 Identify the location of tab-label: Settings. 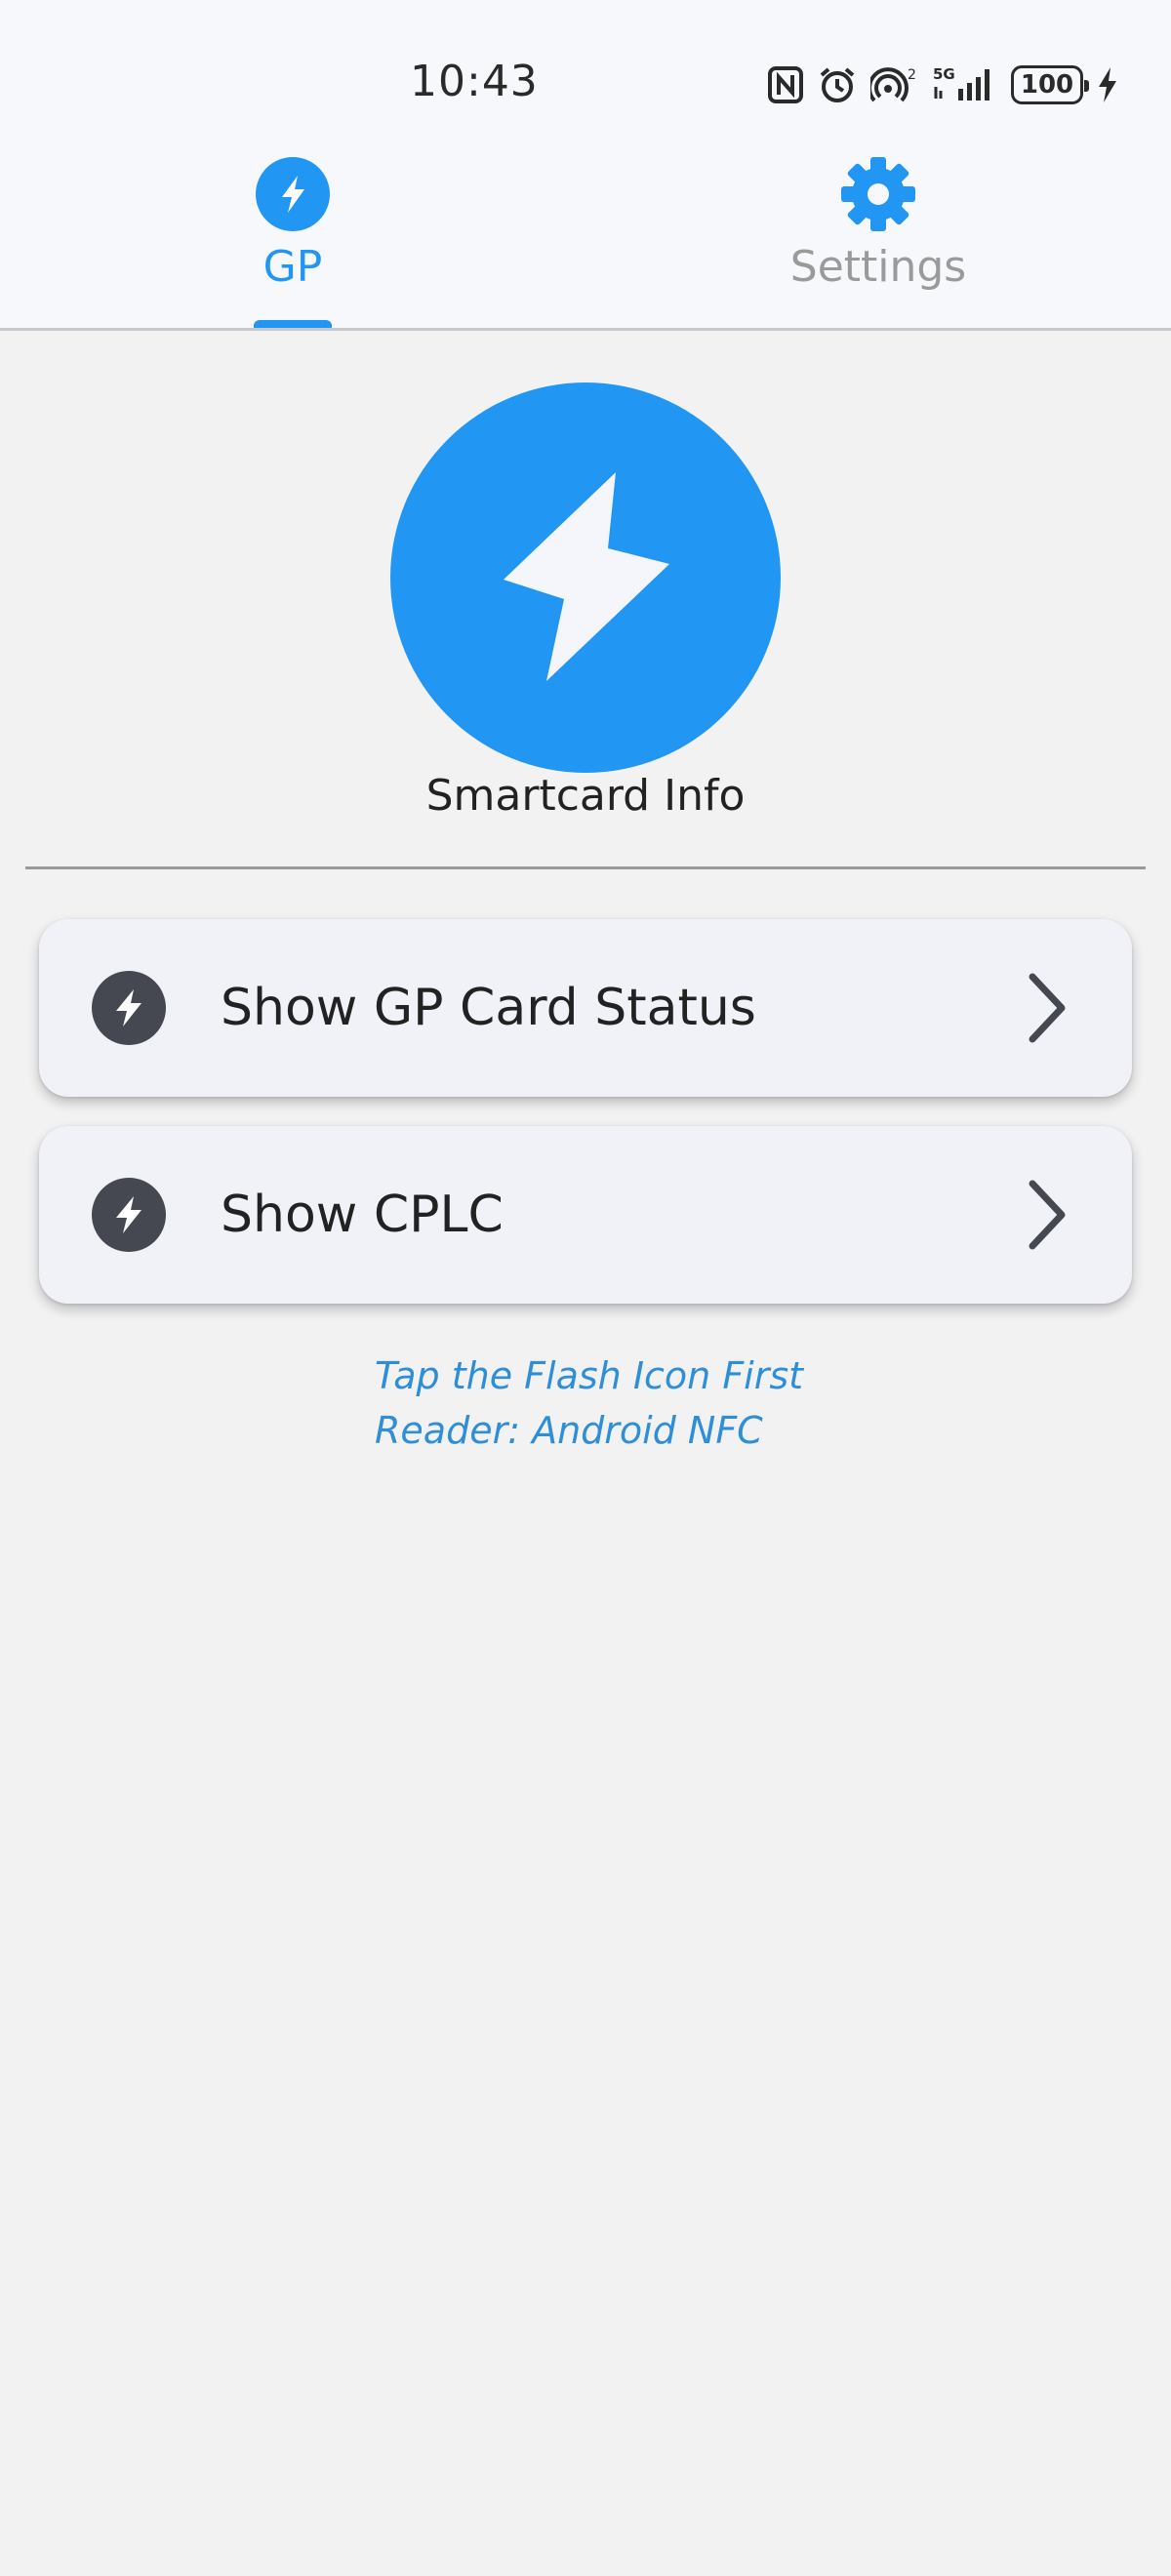
(878, 267).